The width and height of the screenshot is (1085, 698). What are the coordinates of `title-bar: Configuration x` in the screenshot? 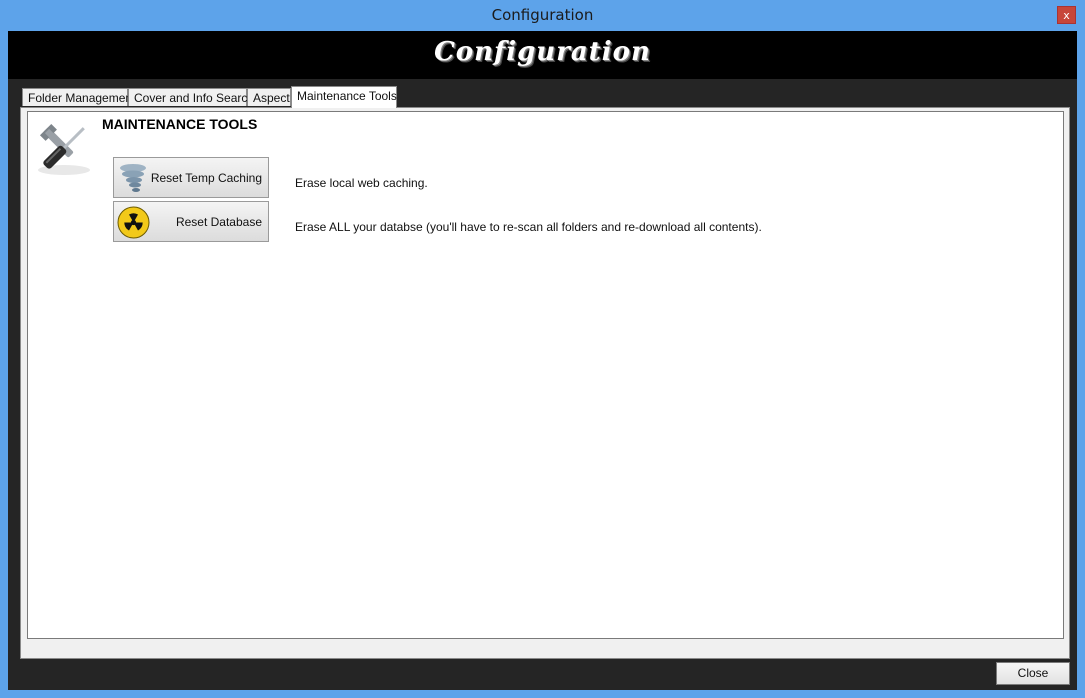 It's located at (542, 15).